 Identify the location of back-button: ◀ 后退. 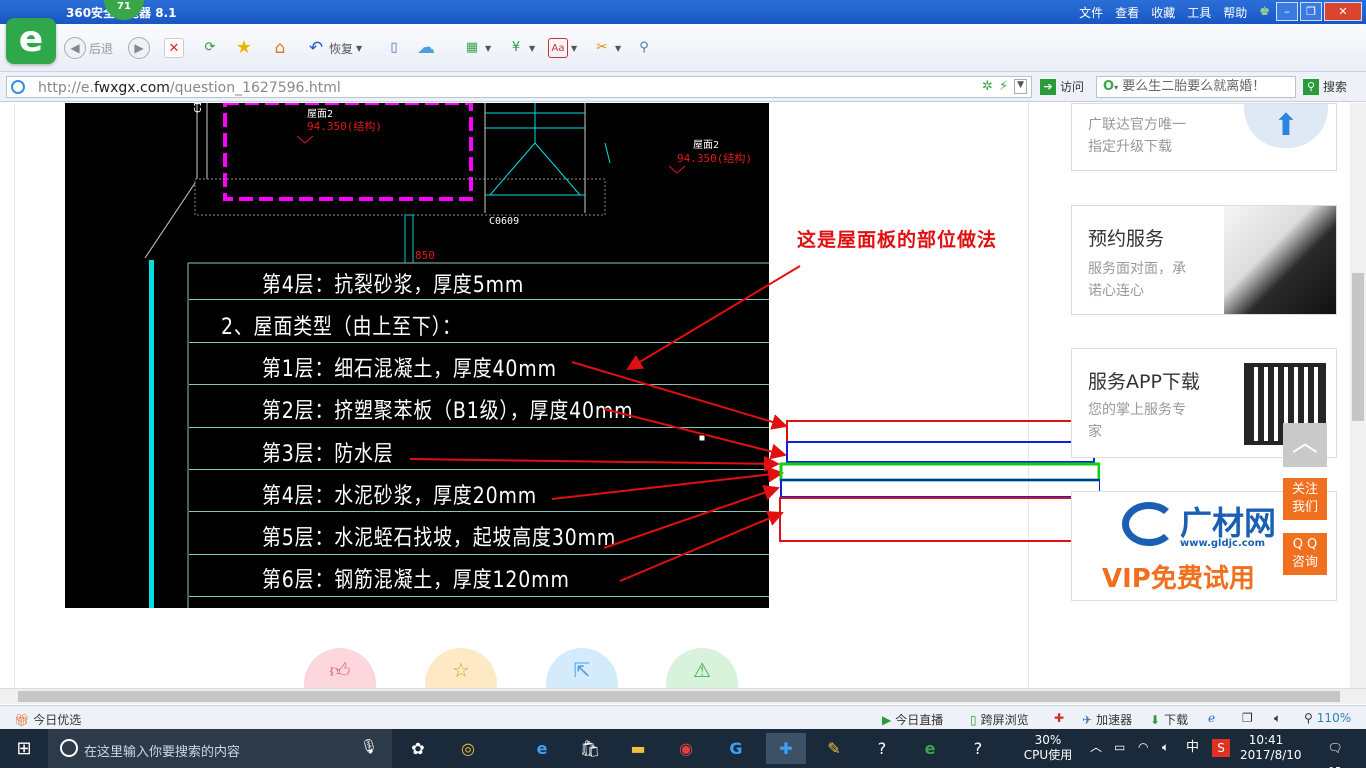
(88, 48).